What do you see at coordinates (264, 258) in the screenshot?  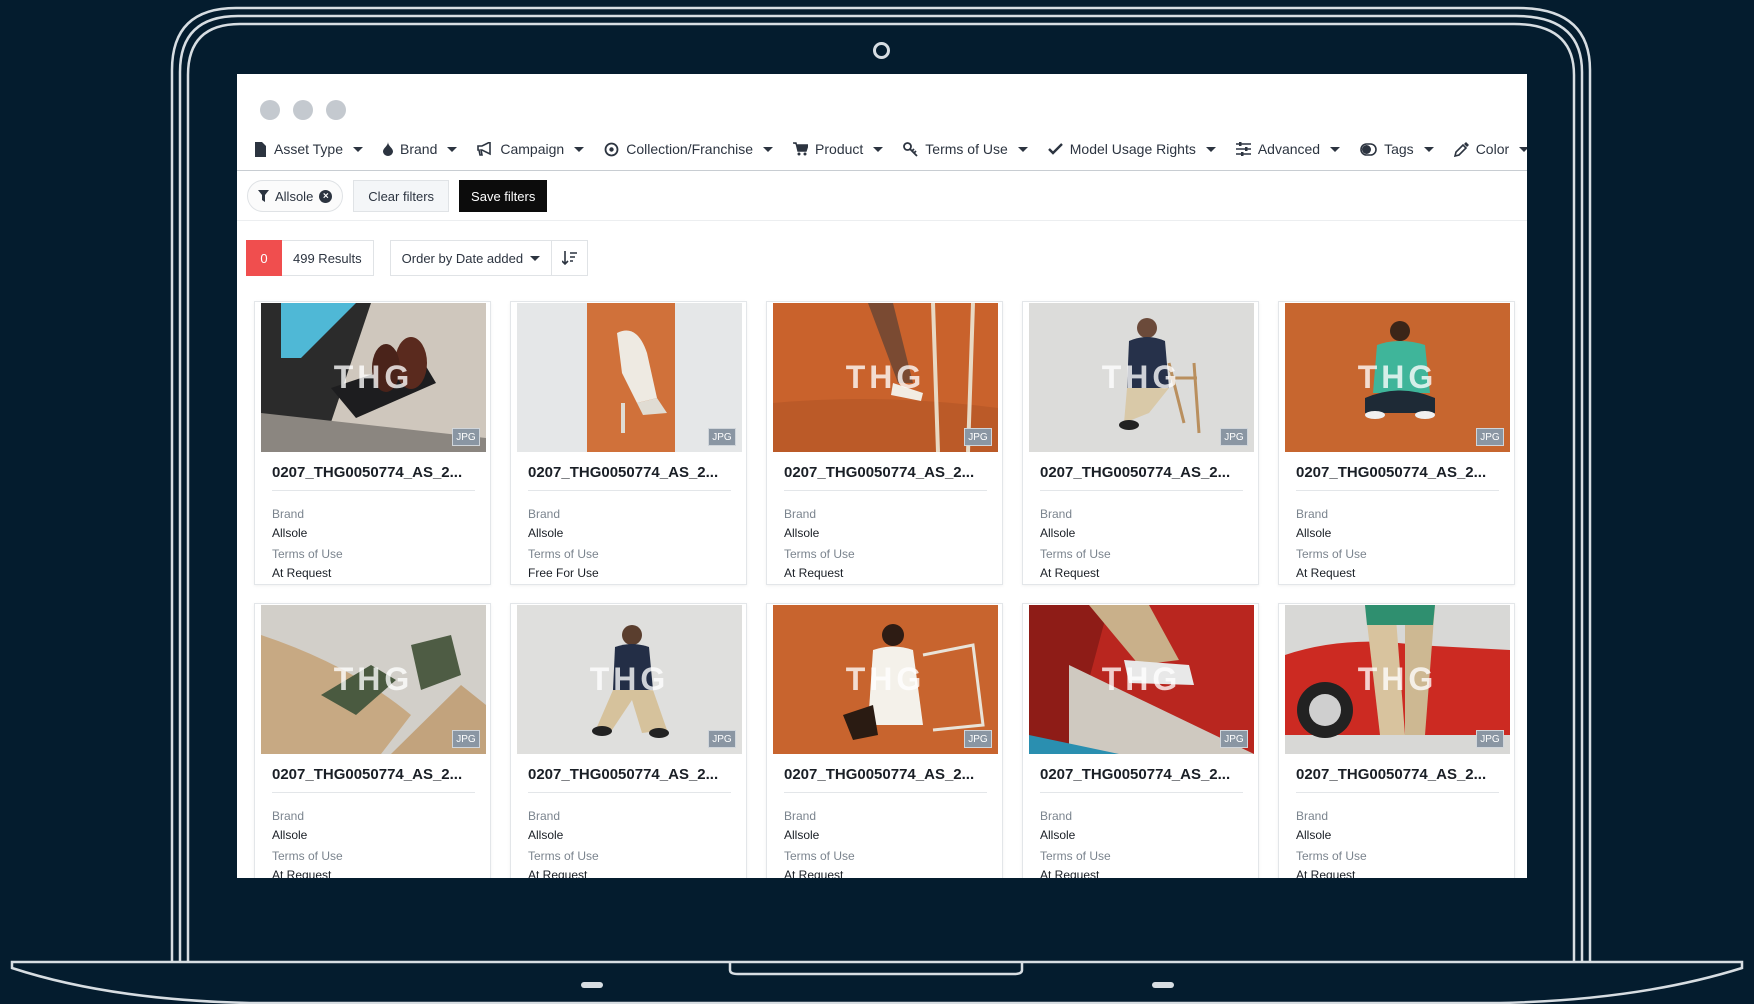 I see `selected-count-badge: 0` at bounding box center [264, 258].